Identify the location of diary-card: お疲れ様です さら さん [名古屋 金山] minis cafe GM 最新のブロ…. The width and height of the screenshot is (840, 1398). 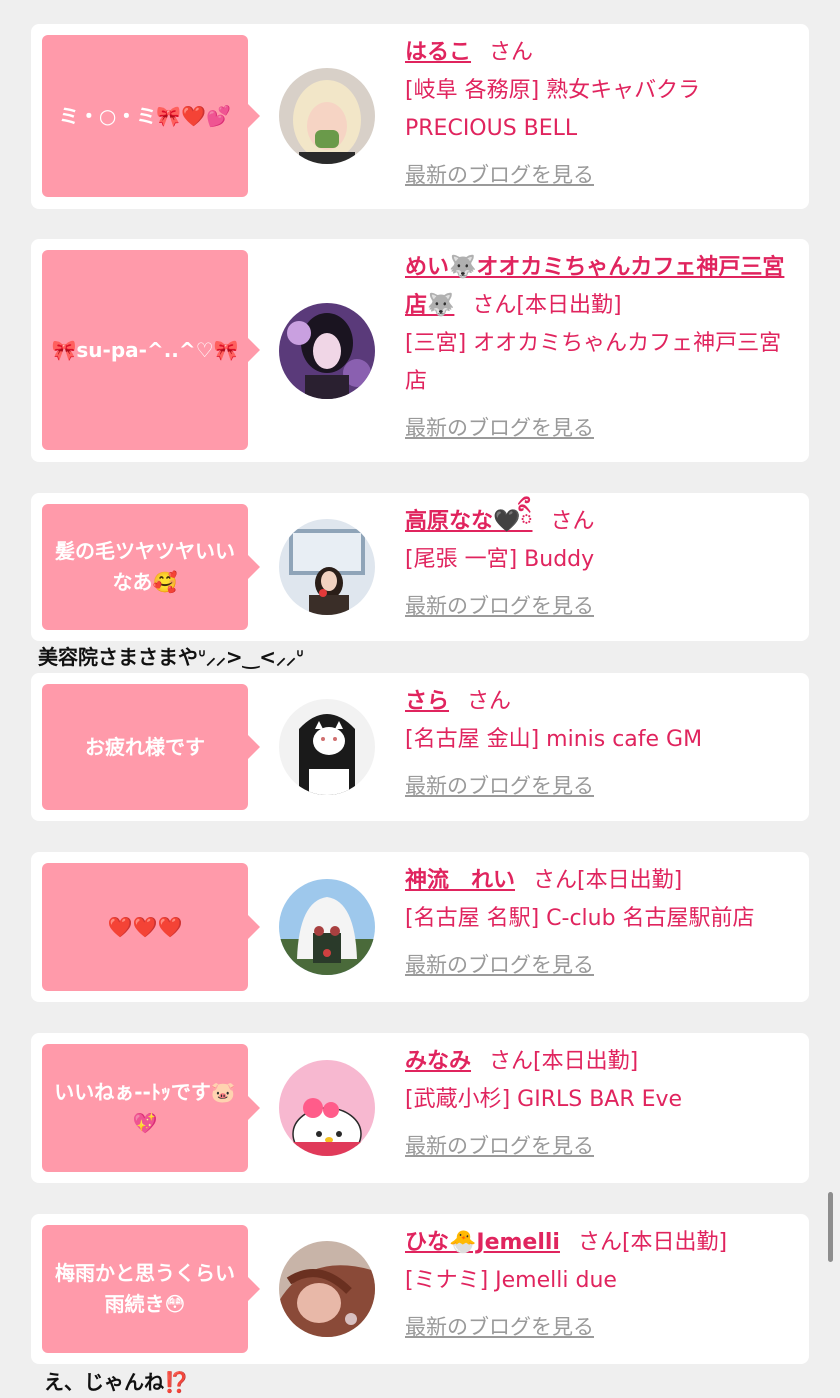
(420, 747).